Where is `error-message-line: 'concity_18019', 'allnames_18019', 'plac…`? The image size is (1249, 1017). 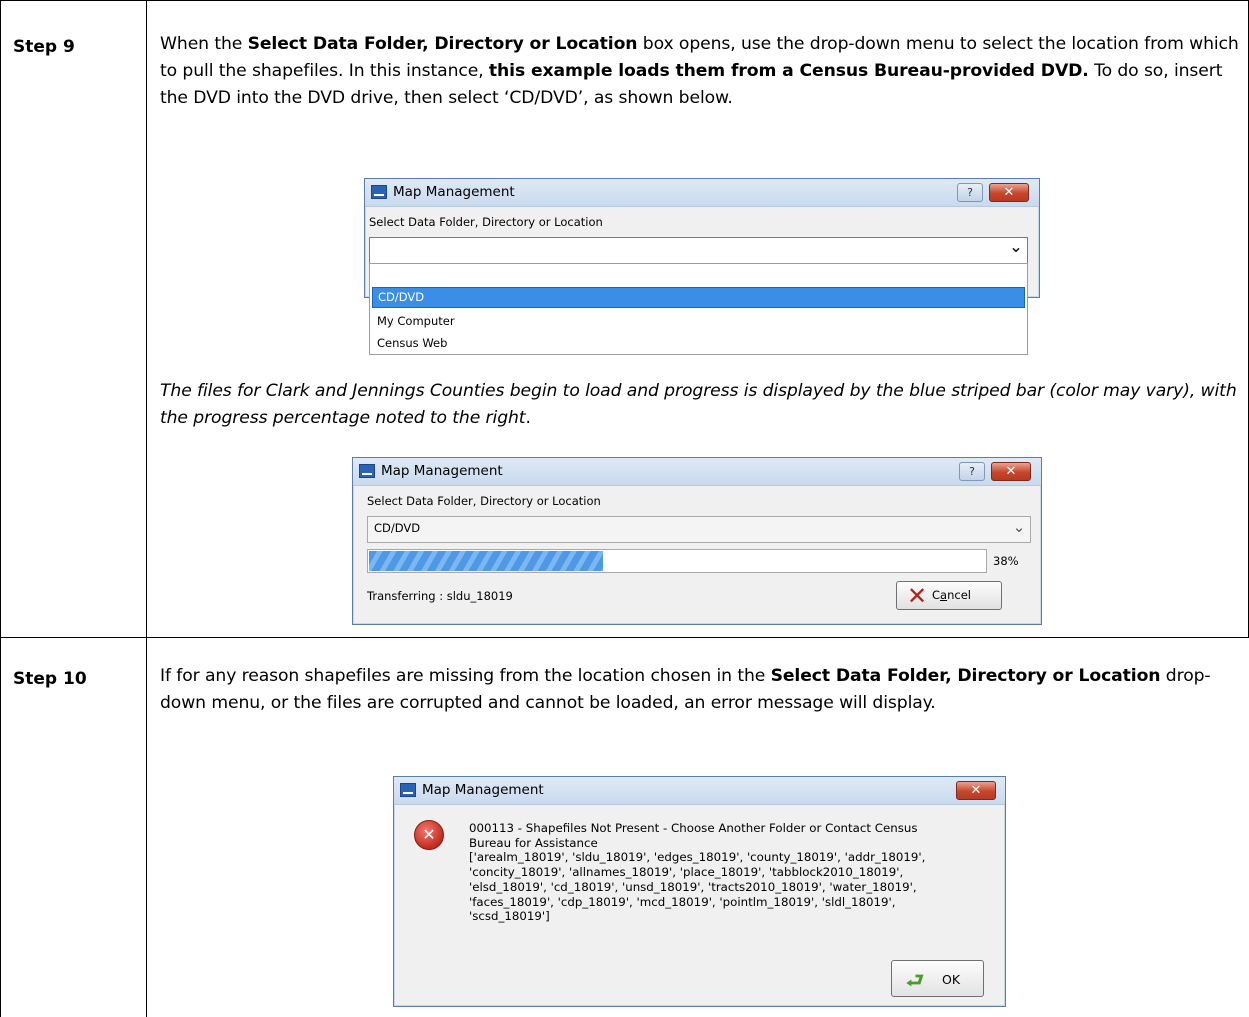 error-message-line: 'concity_18019', 'allnames_18019', 'plac… is located at coordinates (686, 872).